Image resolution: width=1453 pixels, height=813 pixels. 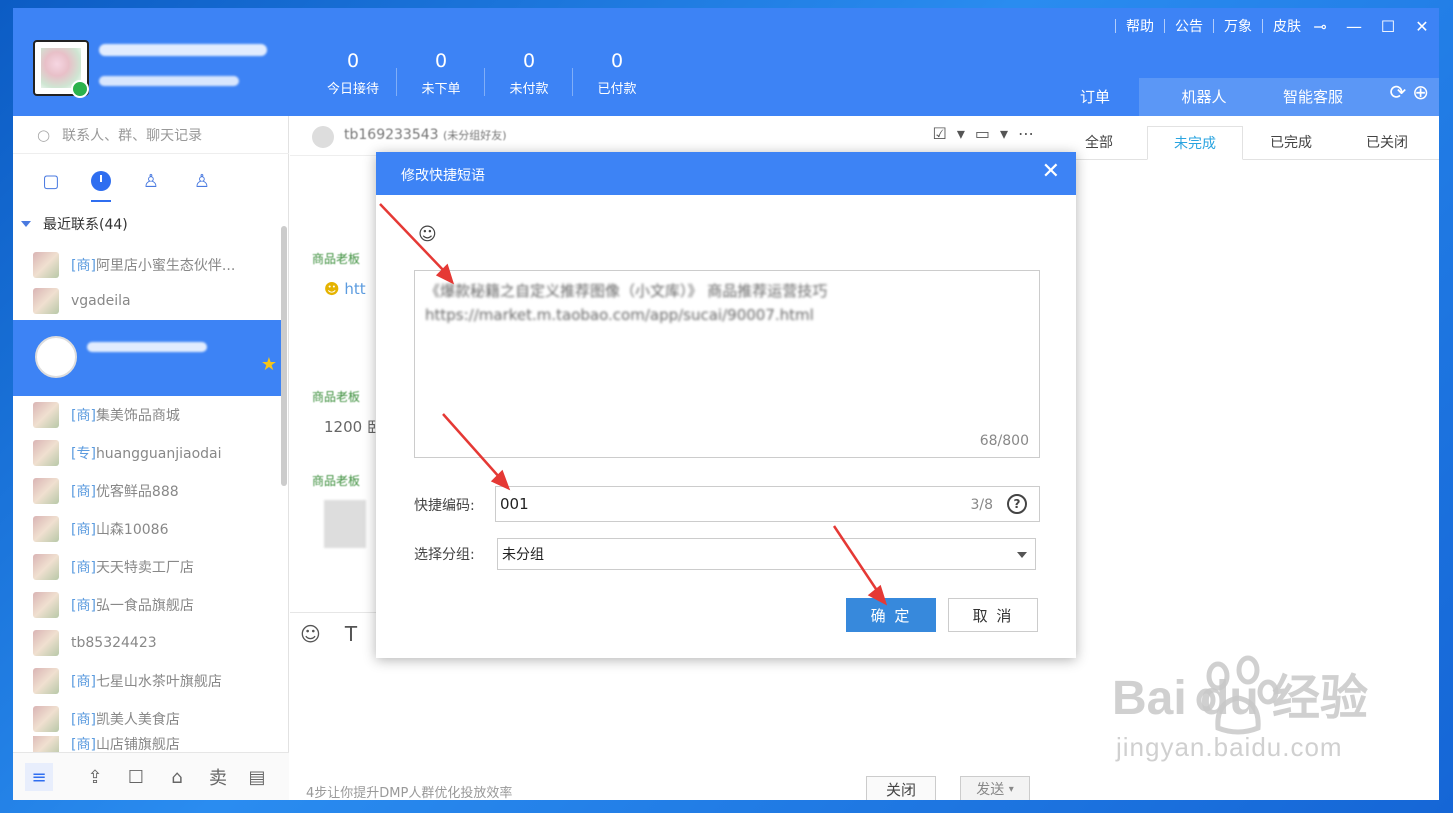 What do you see at coordinates (353, 74) in the screenshot?
I see `stat-today-reception: 0 今日接待` at bounding box center [353, 74].